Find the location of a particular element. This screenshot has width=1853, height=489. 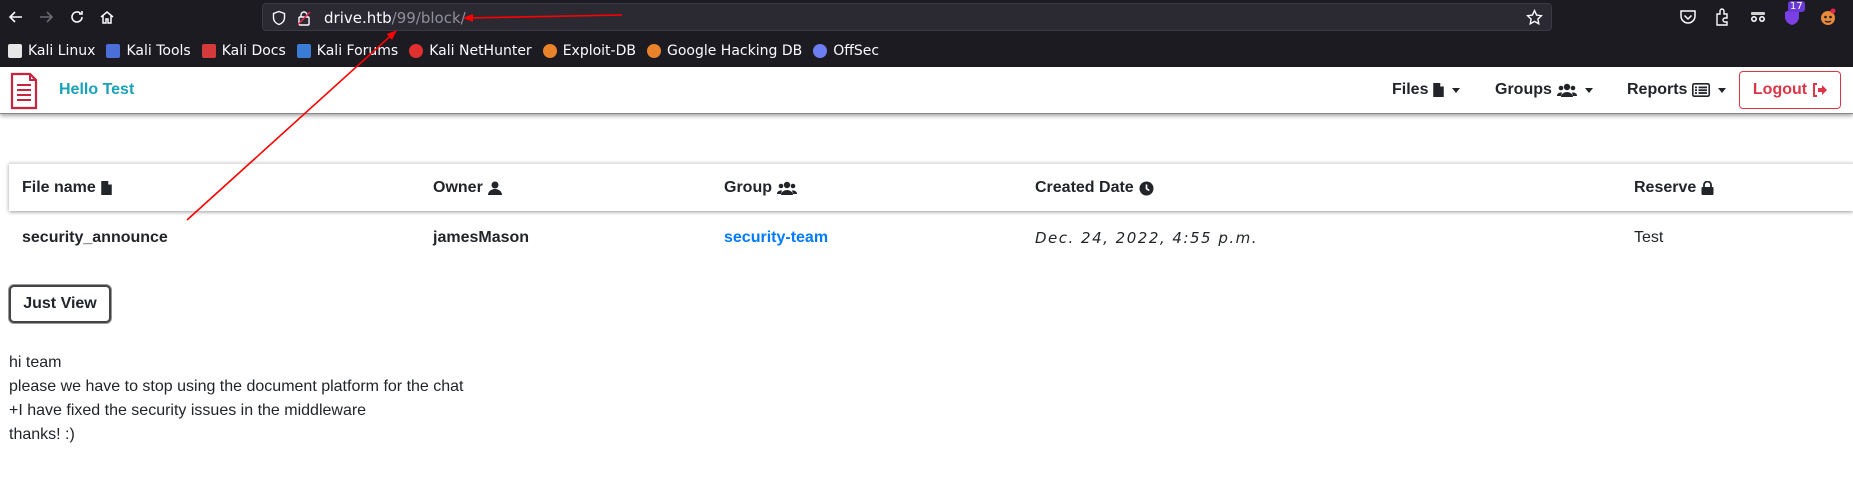

column-file-name: File name is located at coordinates (67, 188).